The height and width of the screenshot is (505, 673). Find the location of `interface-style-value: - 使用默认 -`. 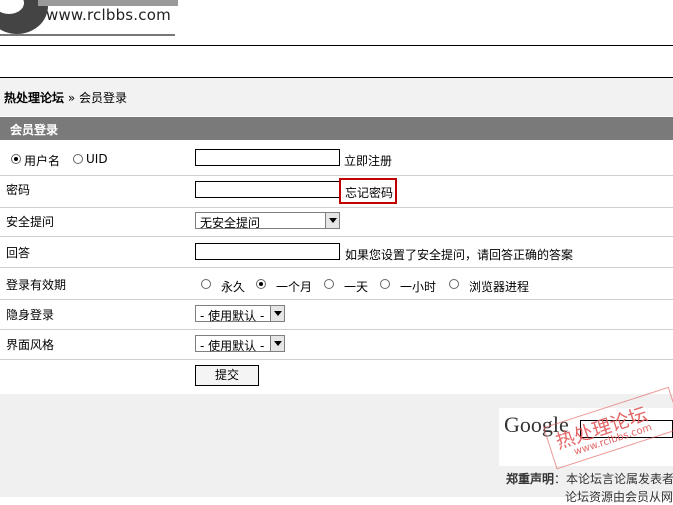

interface-style-value: - 使用默认 - is located at coordinates (232, 346).